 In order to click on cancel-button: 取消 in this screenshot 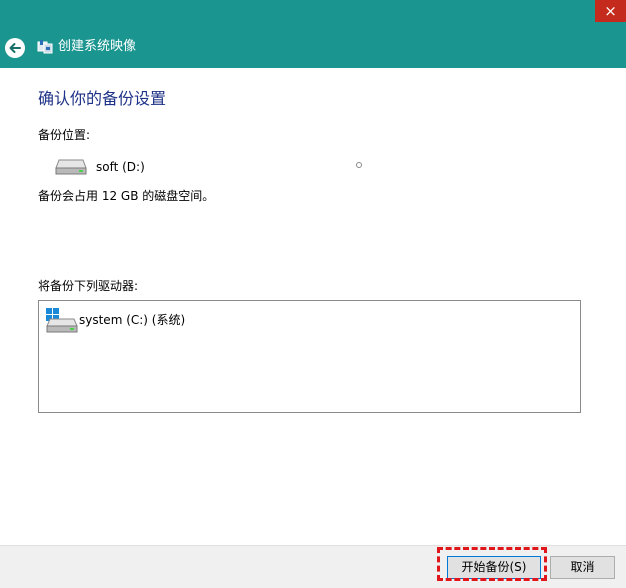, I will do `click(582, 567)`.